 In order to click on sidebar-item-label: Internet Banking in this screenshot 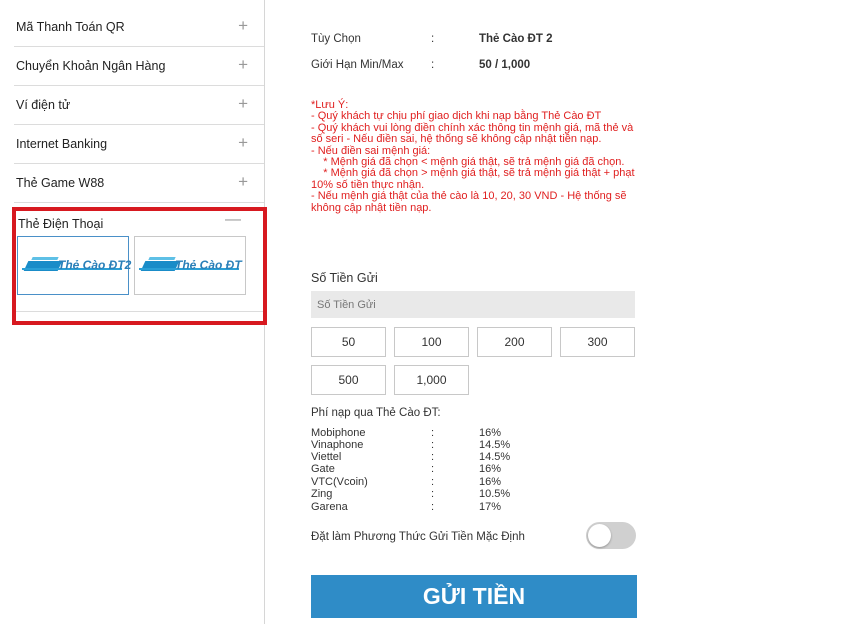, I will do `click(62, 144)`.